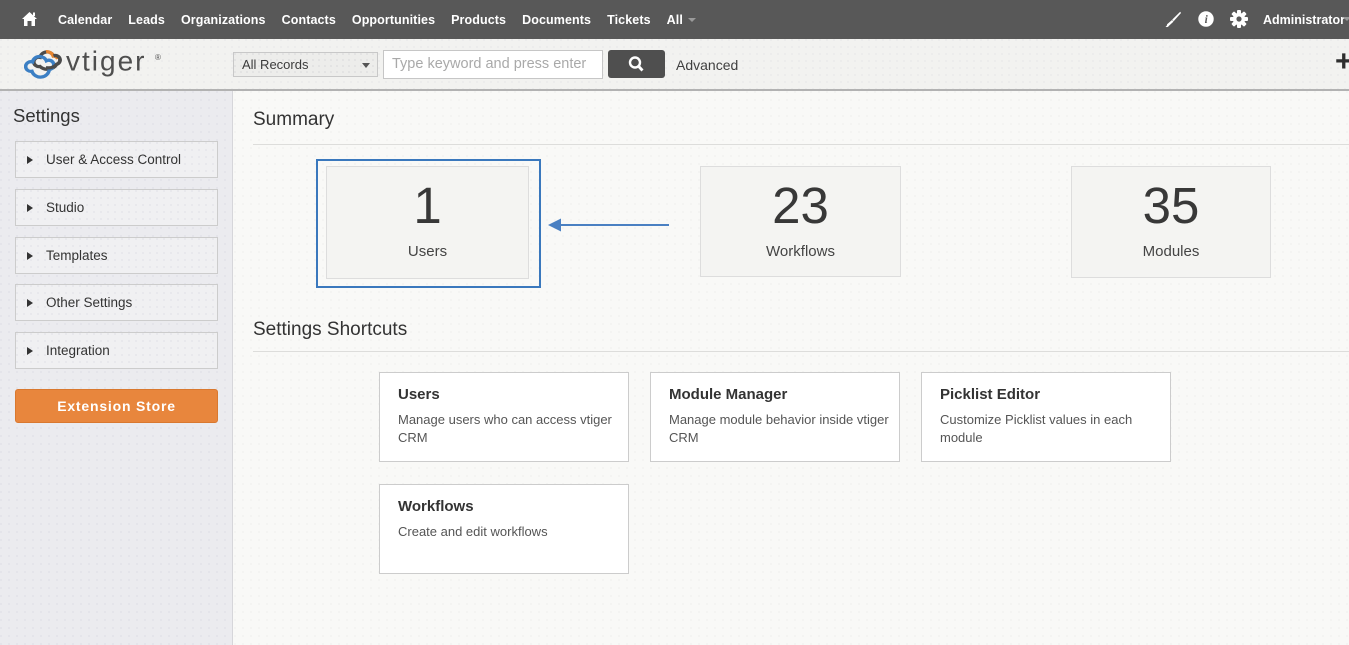  Describe the element at coordinates (106, 62) in the screenshot. I see `svg-text: vtiger` at that location.